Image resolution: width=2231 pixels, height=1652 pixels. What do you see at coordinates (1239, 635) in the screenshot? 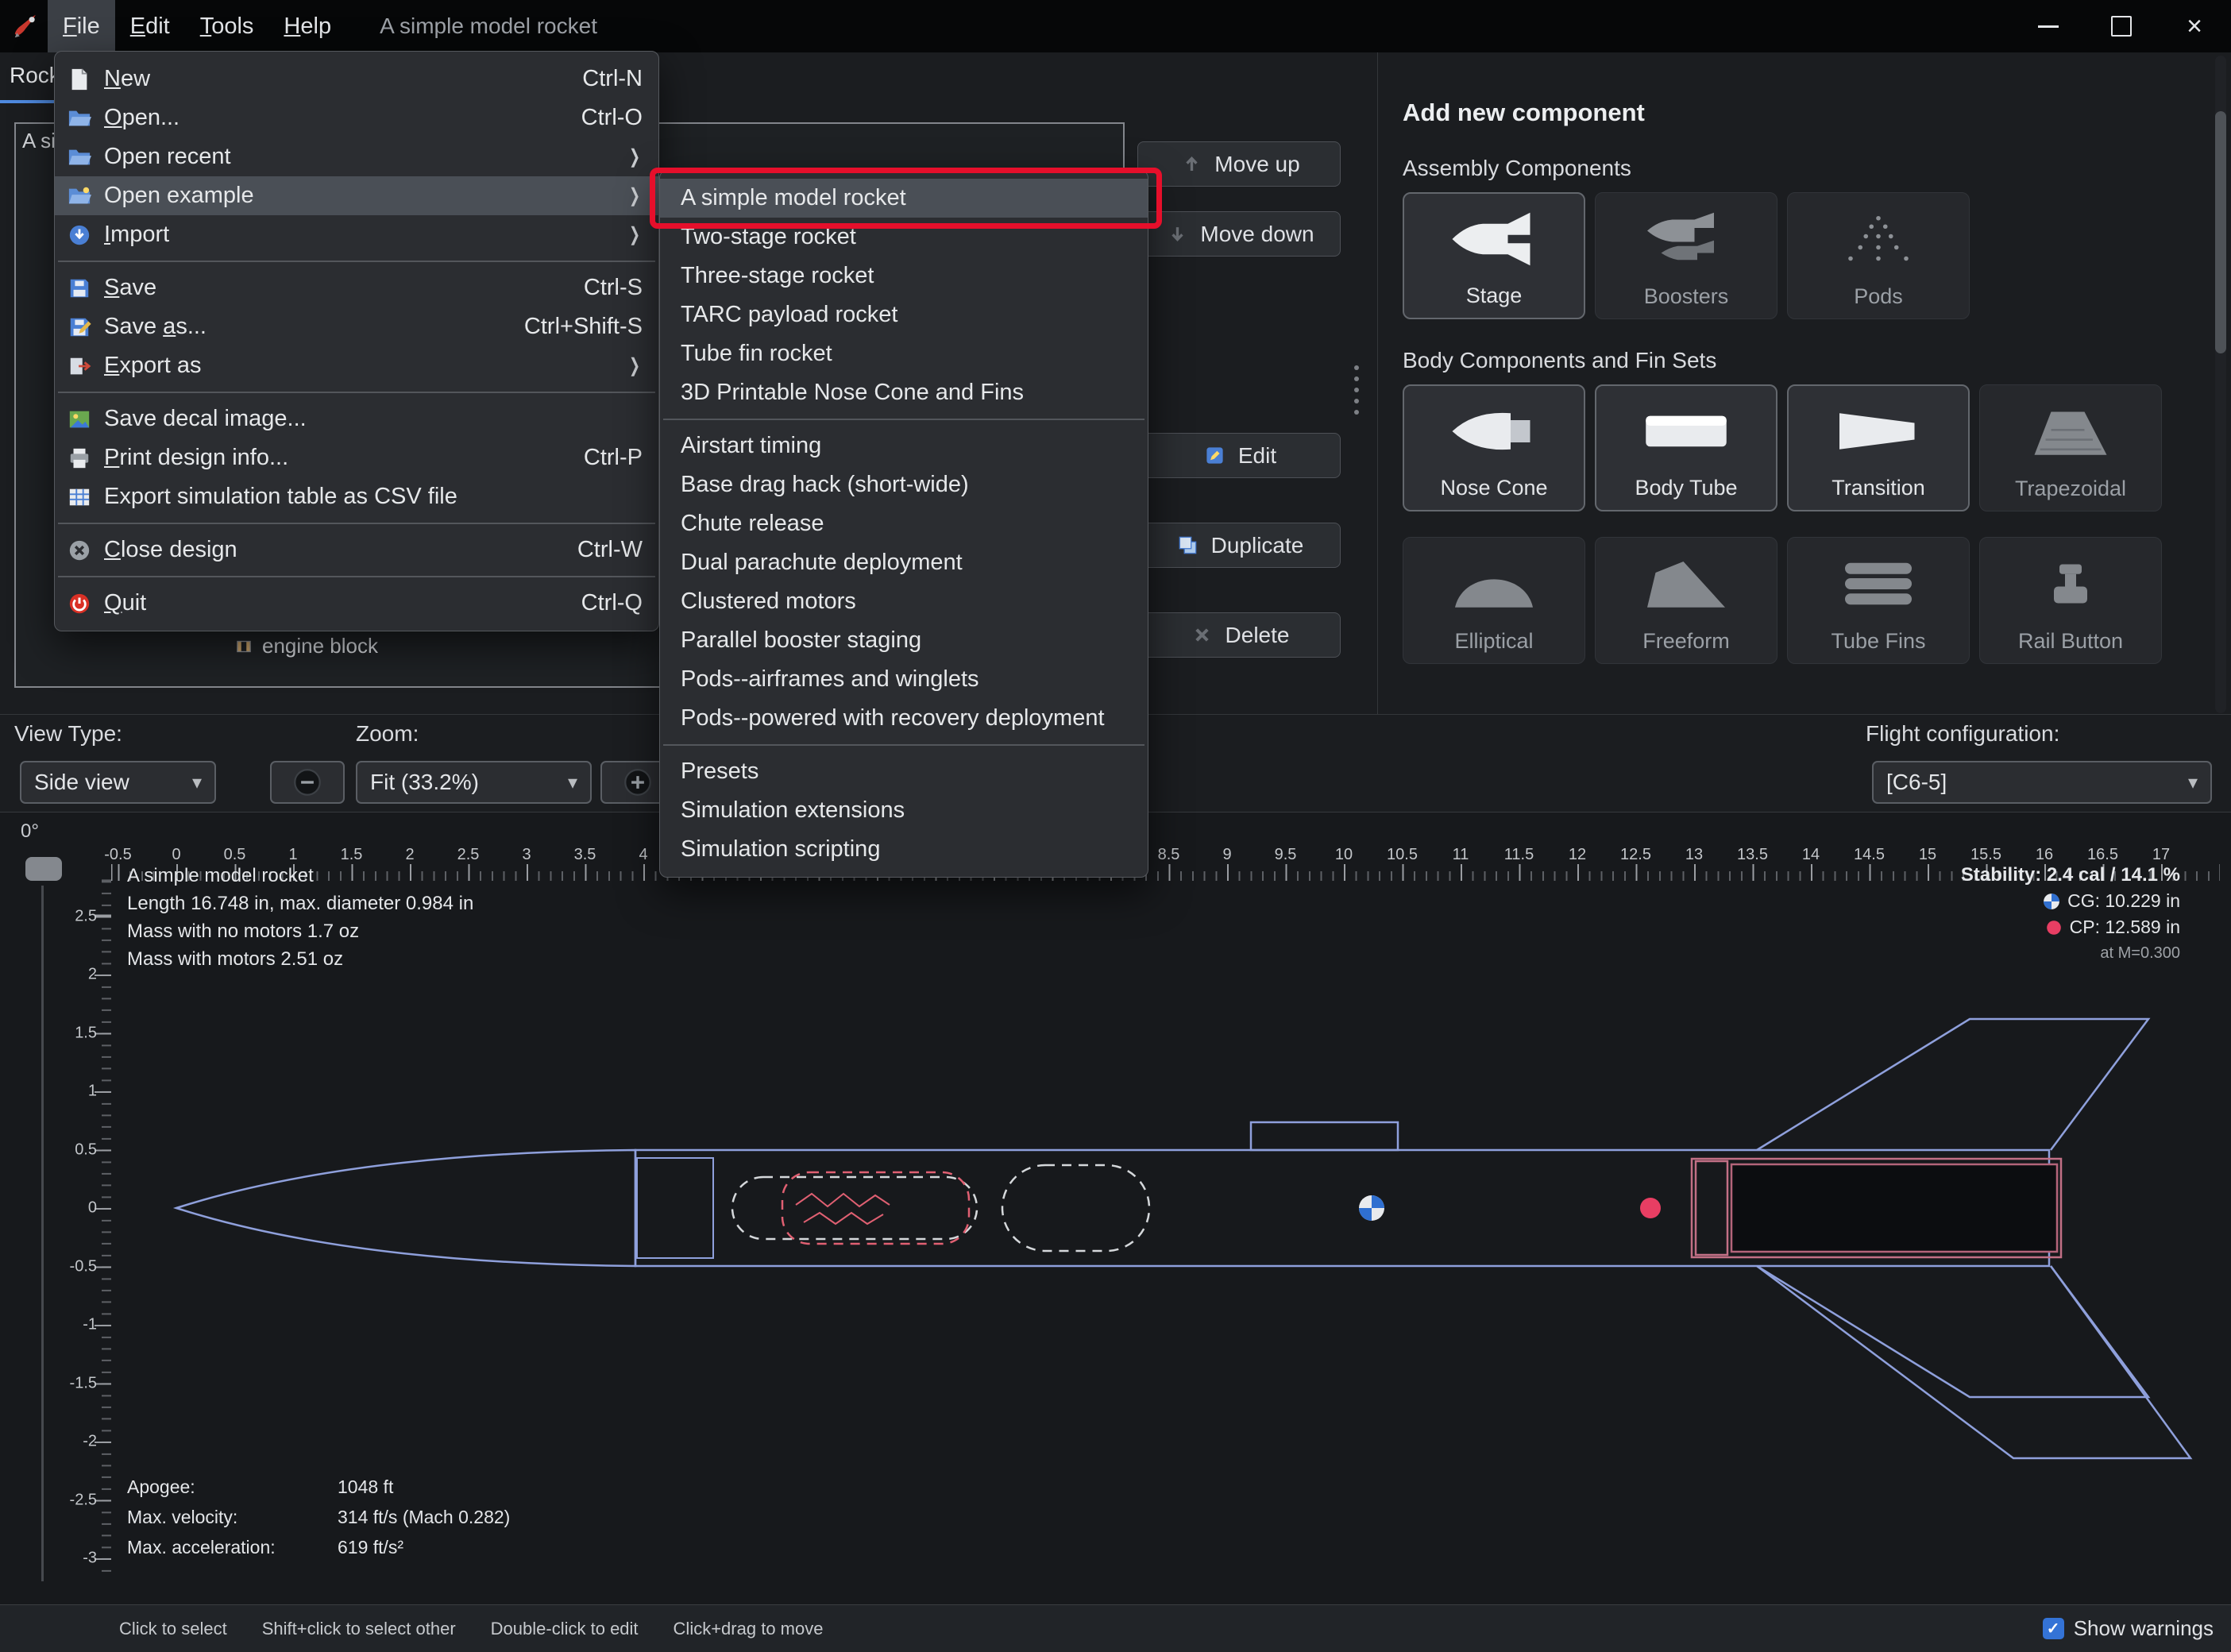
I see `delete-button: Delete` at bounding box center [1239, 635].